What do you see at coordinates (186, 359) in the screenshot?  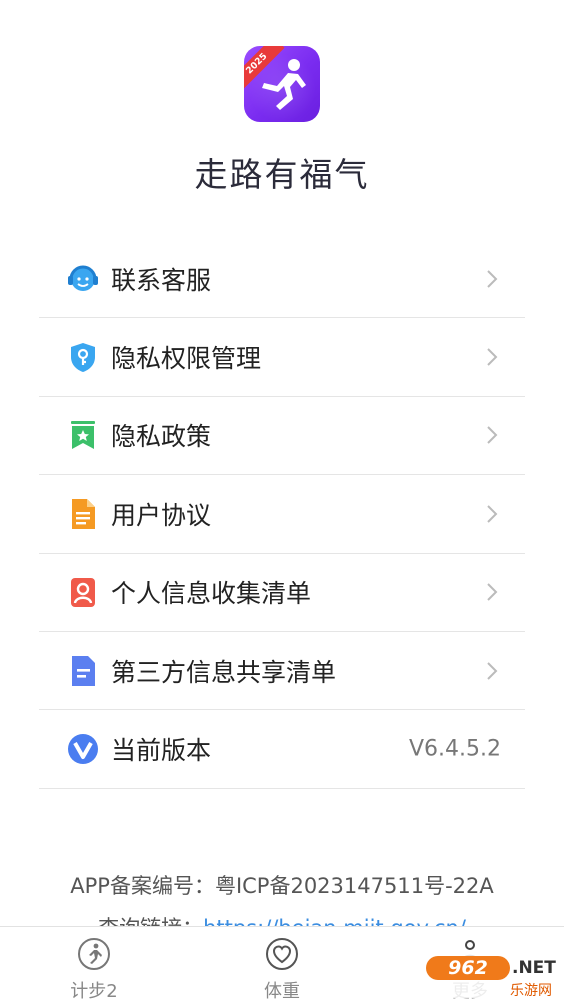 I see `menu-item-label: 隐私权限管理` at bounding box center [186, 359].